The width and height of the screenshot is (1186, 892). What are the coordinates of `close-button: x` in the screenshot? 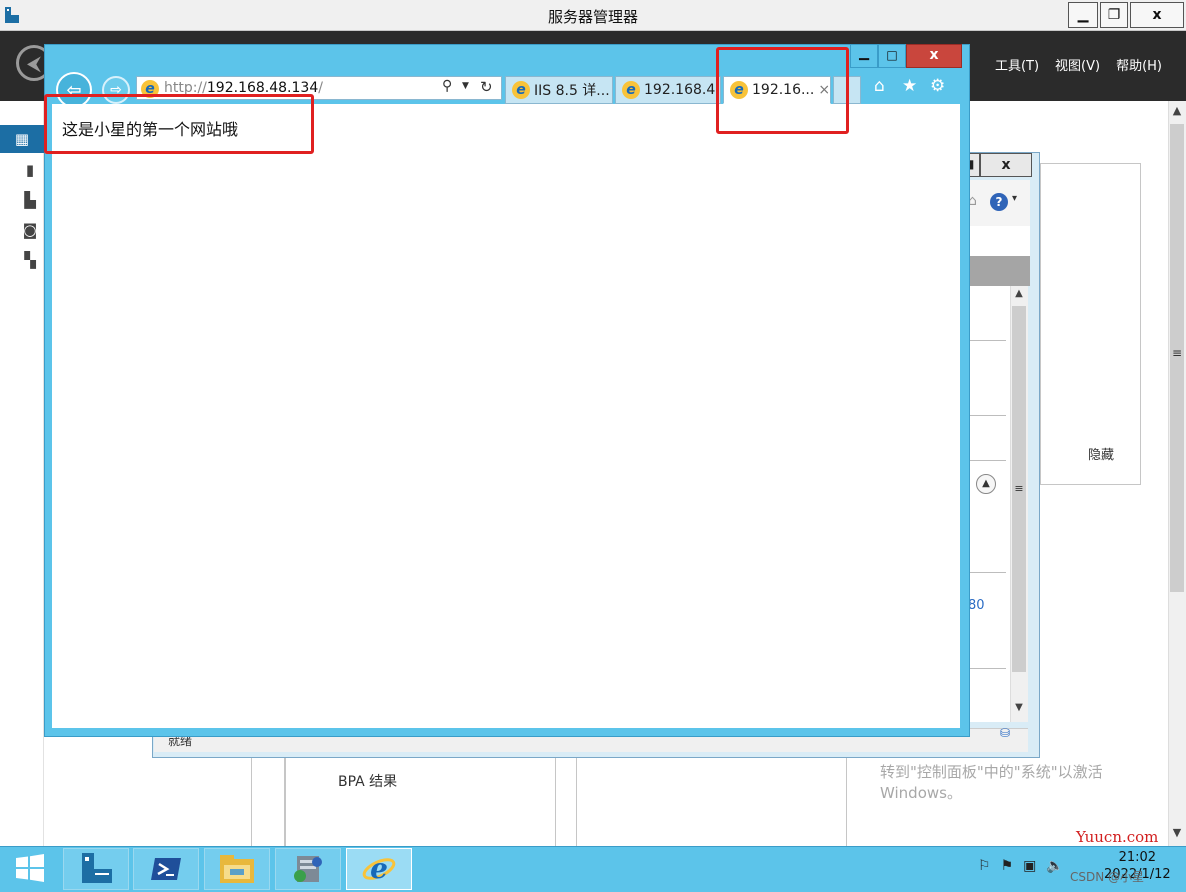 It's located at (1157, 15).